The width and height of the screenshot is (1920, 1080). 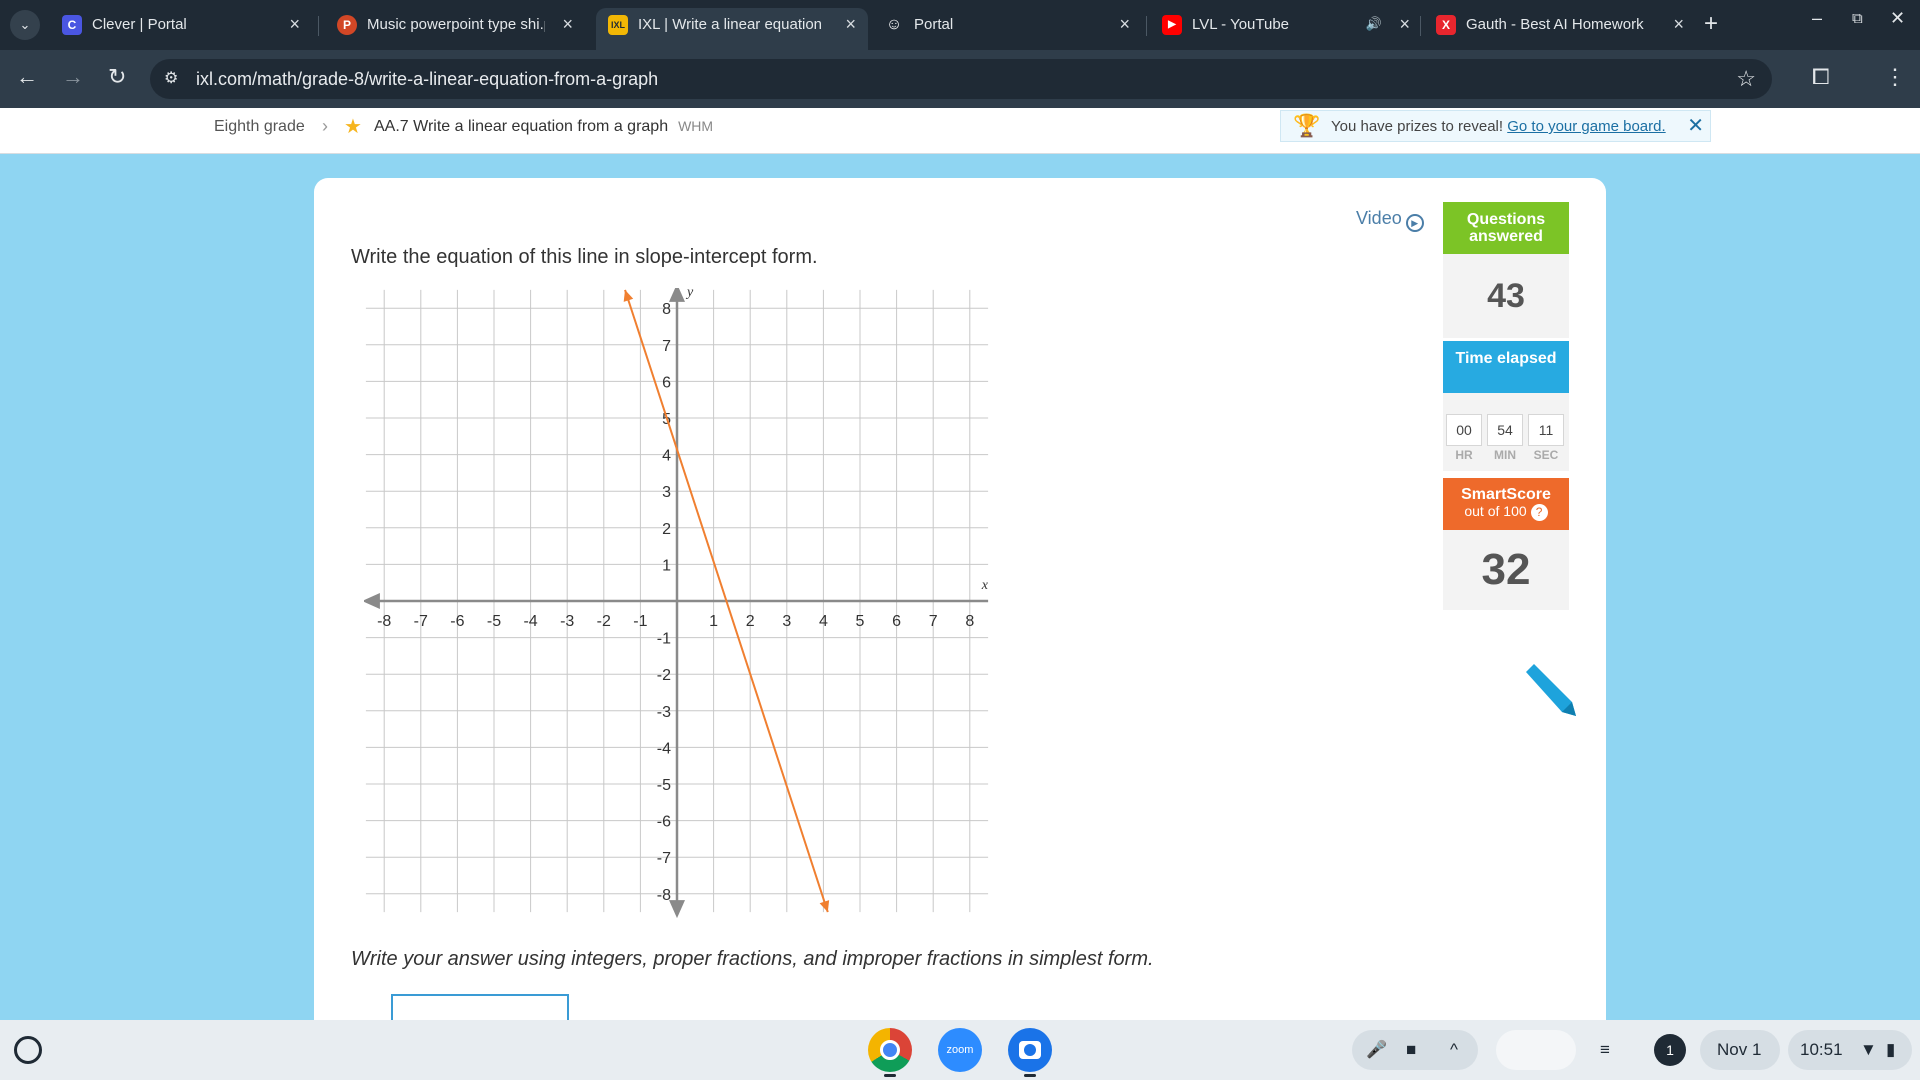 What do you see at coordinates (1740, 1050) in the screenshot?
I see `date-tray: Nov 1` at bounding box center [1740, 1050].